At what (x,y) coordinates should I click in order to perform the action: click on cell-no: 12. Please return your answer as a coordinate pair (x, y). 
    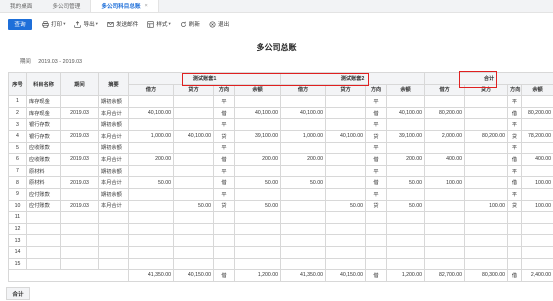
    Looking at the image, I should click on (17, 229).